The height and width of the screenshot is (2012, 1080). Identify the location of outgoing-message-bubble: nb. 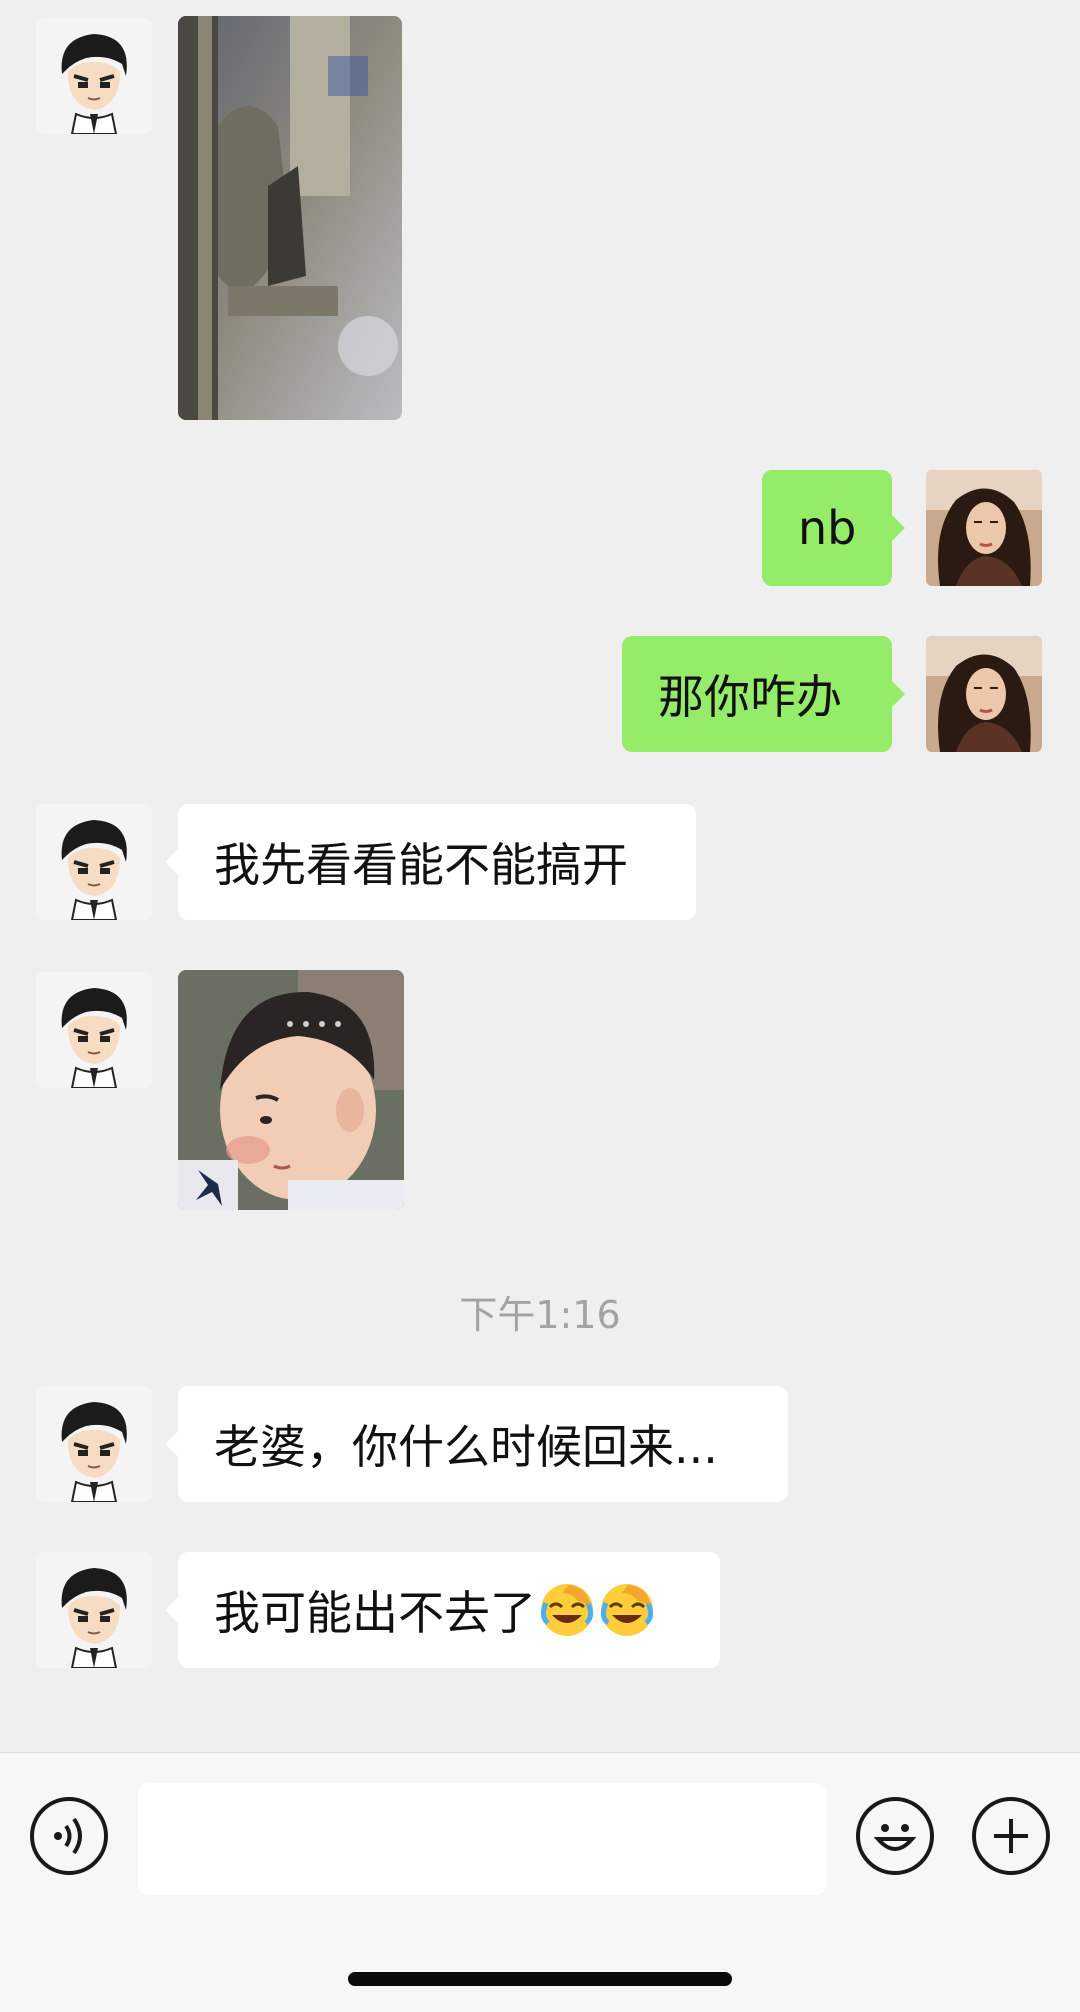
(833, 528).